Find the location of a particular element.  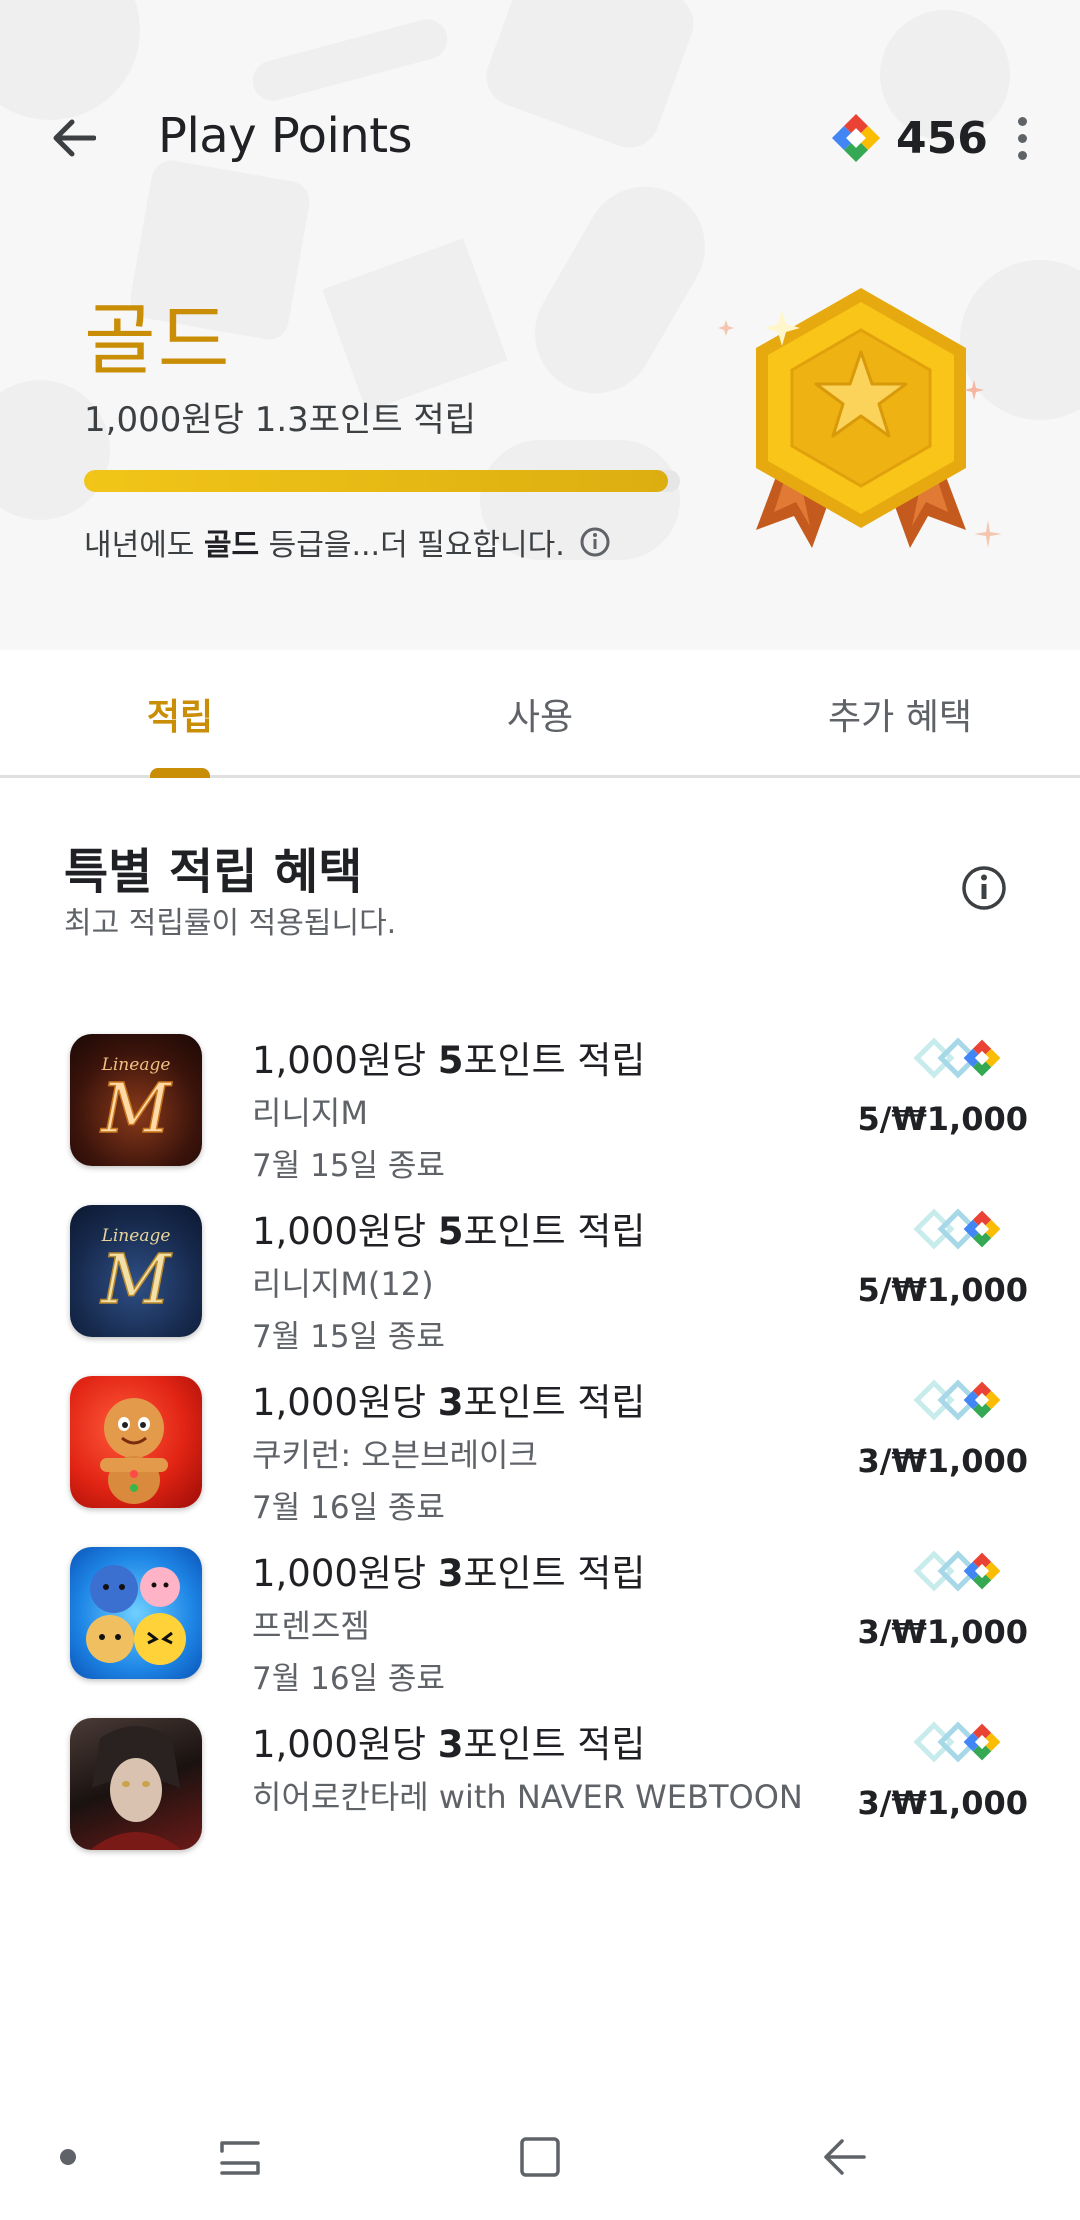

tier-rate: 1,000원당 1.3포인트 적립 is located at coordinates (280, 420).